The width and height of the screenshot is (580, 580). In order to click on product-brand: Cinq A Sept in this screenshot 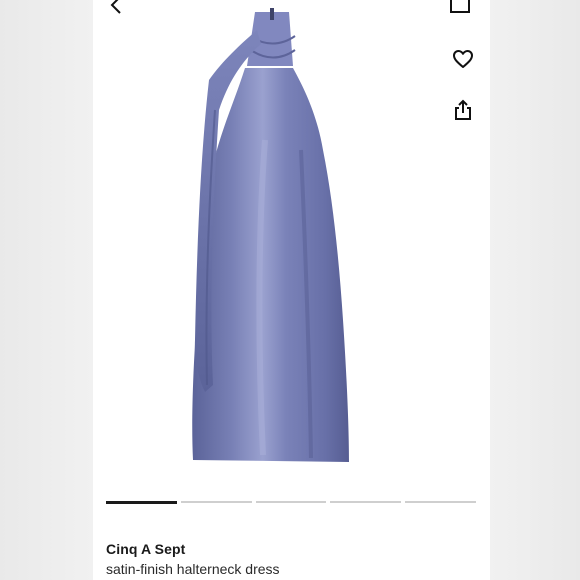, I will do `click(145, 549)`.